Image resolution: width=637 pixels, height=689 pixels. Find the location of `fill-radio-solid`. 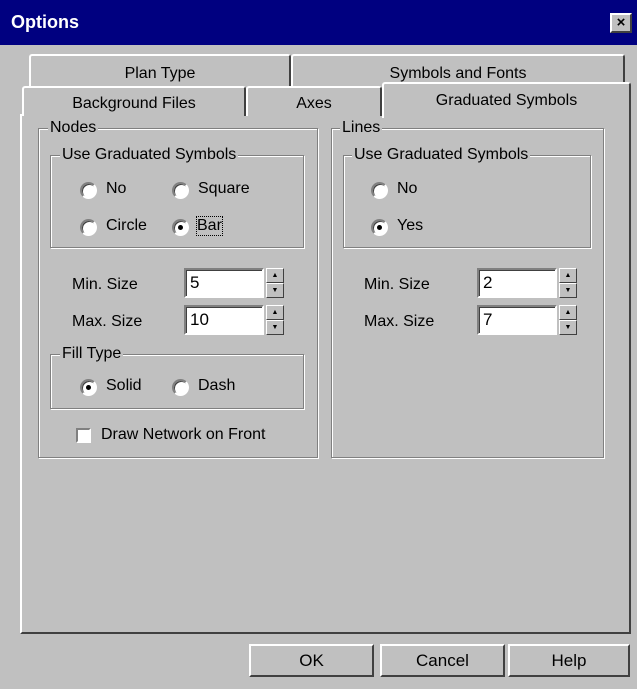

fill-radio-solid is located at coordinates (88, 387).